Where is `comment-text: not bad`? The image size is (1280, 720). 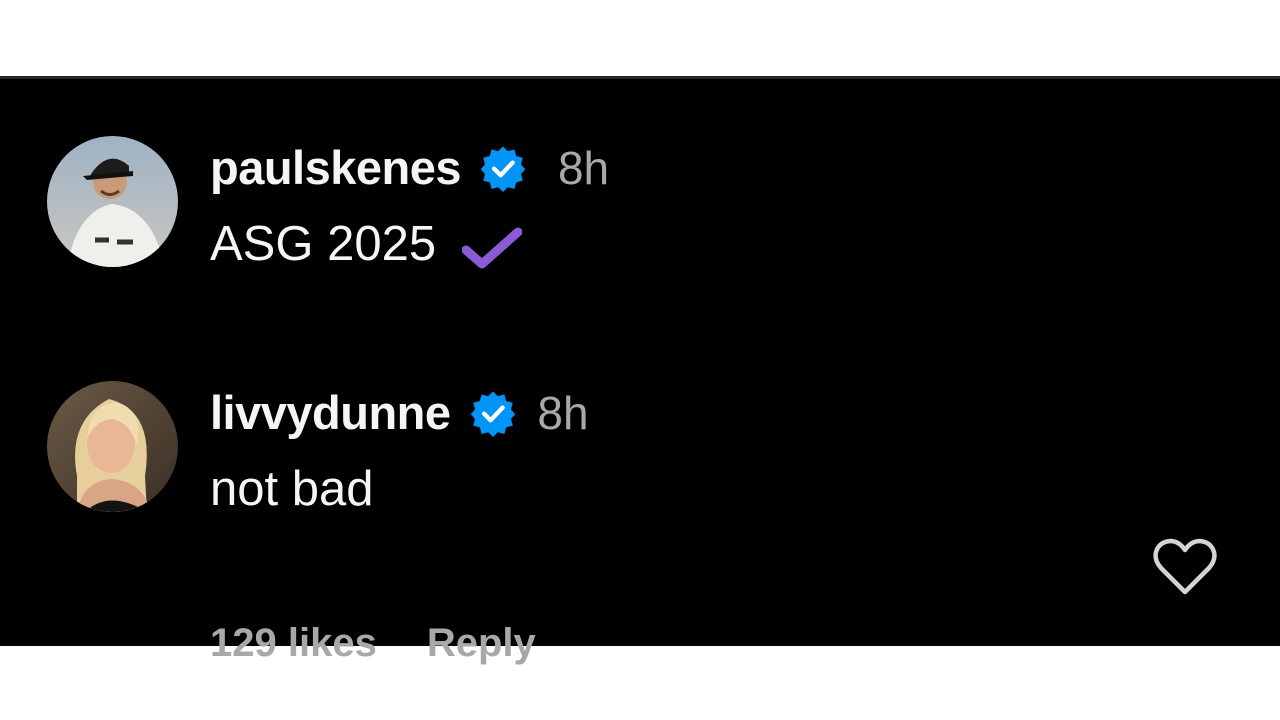 comment-text: not bad is located at coordinates (292, 489).